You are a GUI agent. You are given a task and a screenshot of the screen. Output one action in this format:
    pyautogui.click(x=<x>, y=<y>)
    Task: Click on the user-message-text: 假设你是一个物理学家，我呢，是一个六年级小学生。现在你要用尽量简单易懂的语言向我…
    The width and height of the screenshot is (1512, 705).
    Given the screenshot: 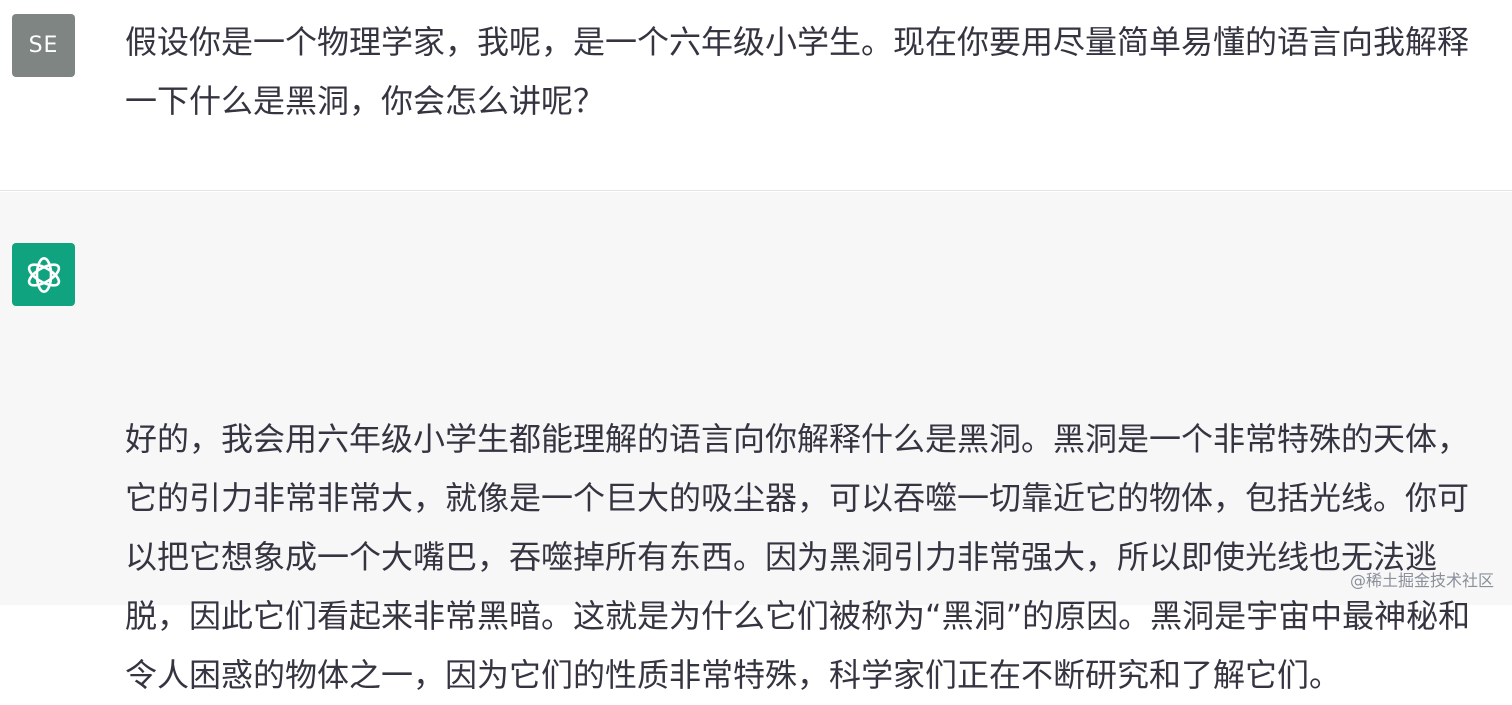 What is the action you would take?
    pyautogui.click(x=797, y=71)
    